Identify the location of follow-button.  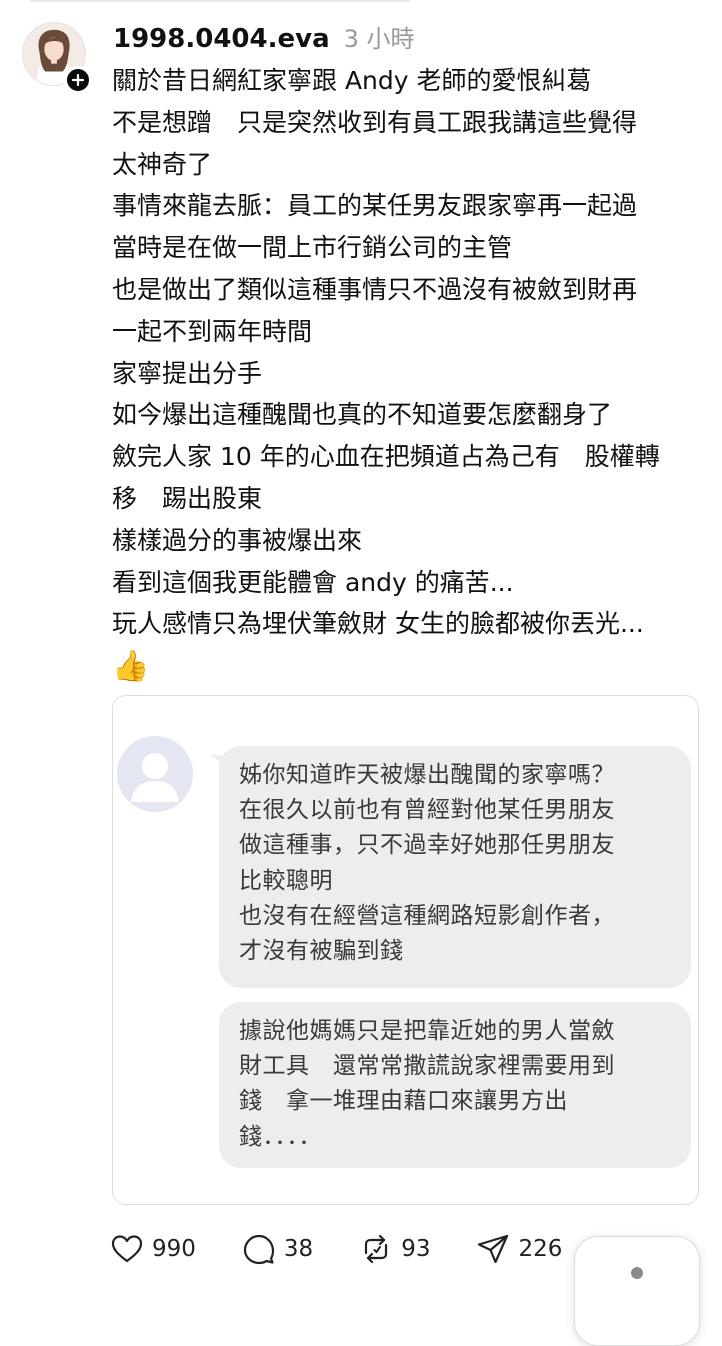
(78, 80).